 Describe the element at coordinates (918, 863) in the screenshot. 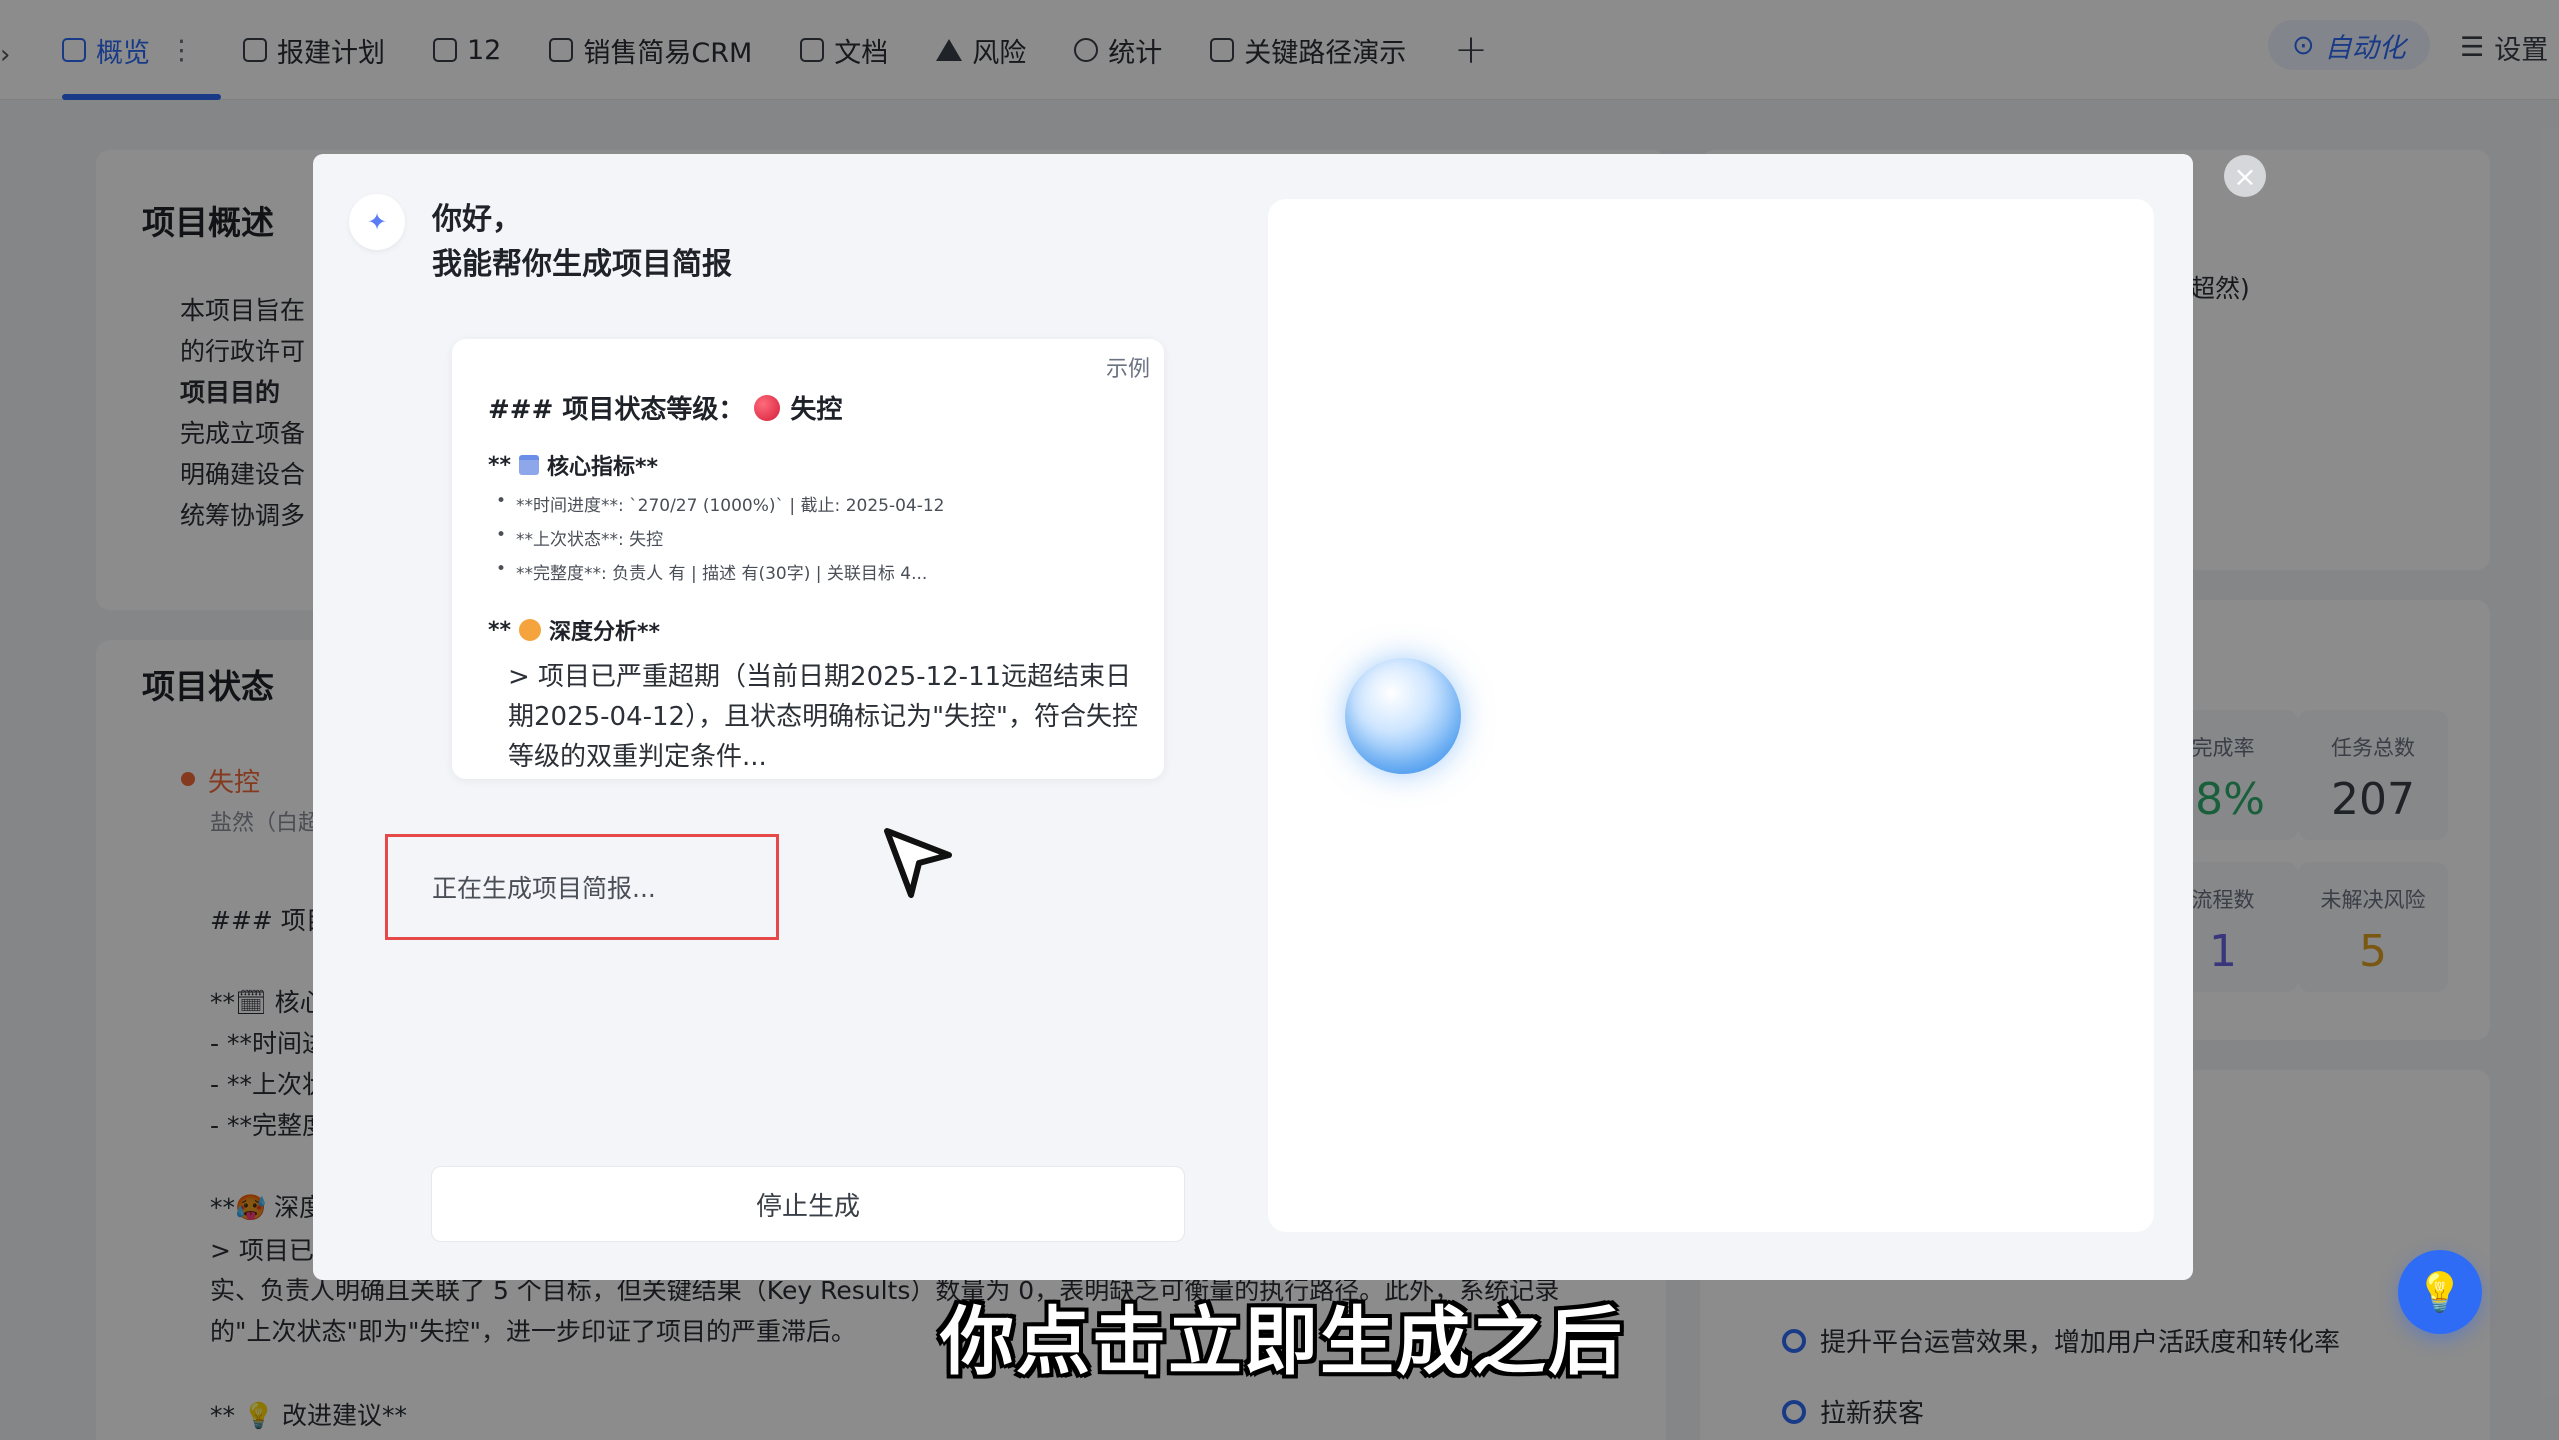

I see `mouse-cursor-icon` at that location.